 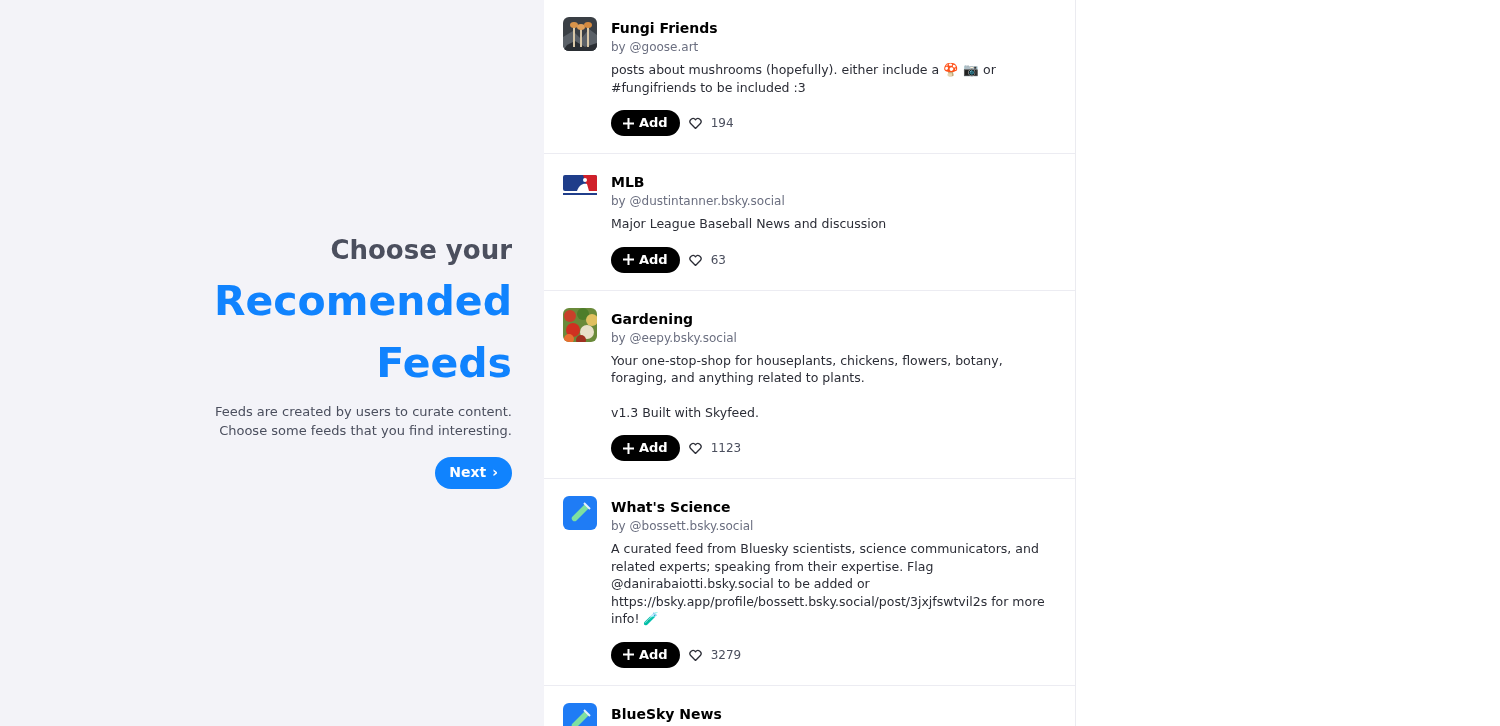 I want to click on like-count: 1123, so click(x=726, y=448).